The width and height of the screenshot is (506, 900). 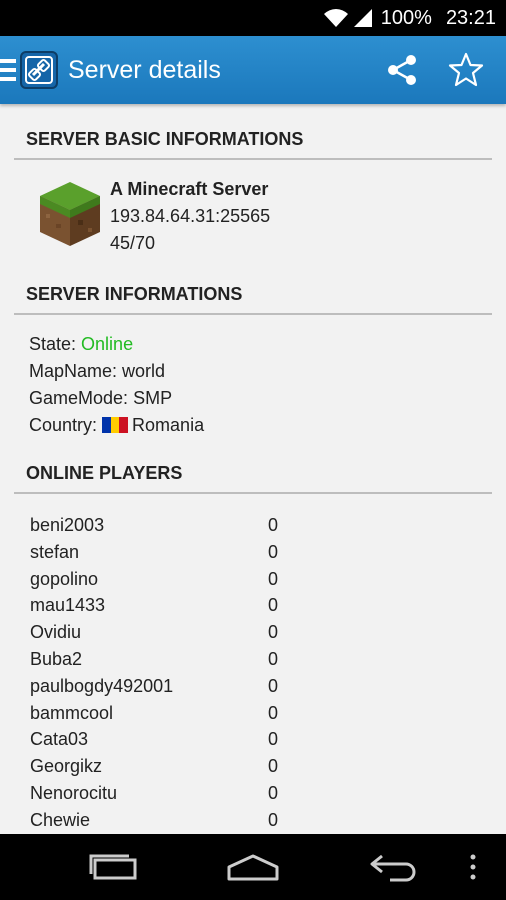 I want to click on server-info-list: State: Online MapName: world GameMode, so click(x=116, y=385).